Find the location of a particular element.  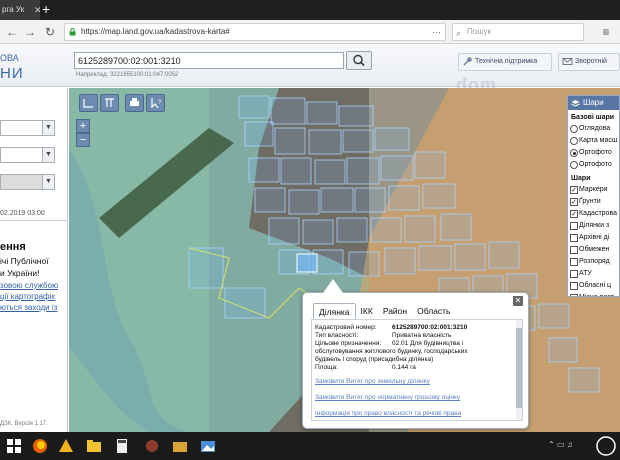

cadastral-search-button is located at coordinates (359, 60).